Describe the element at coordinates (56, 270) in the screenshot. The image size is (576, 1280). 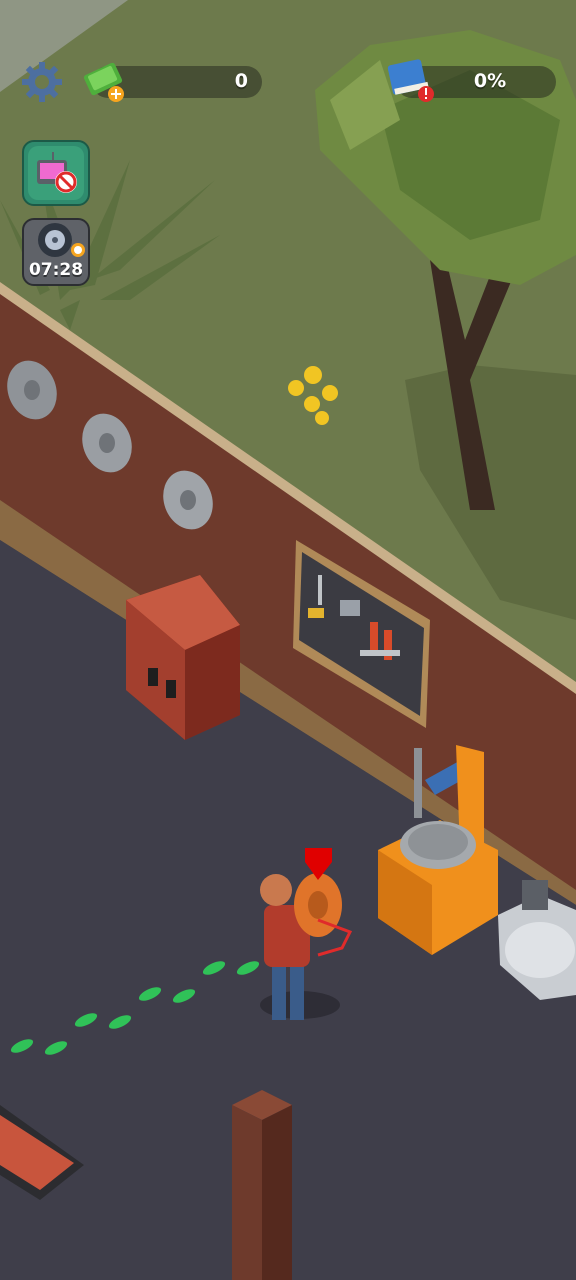
I see `timer-value: 07:28` at that location.